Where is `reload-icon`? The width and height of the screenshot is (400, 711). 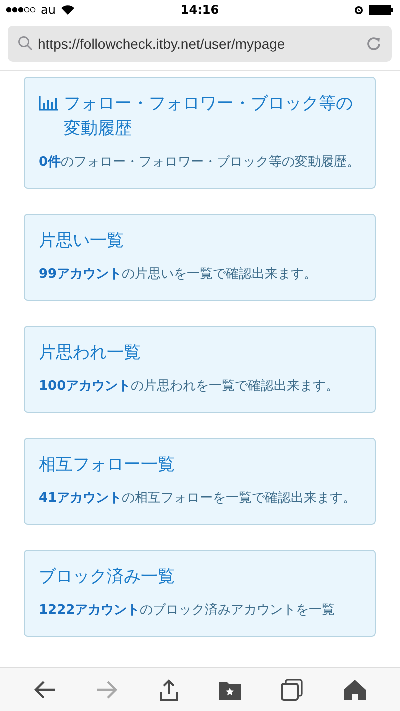
reload-icon is located at coordinates (374, 44).